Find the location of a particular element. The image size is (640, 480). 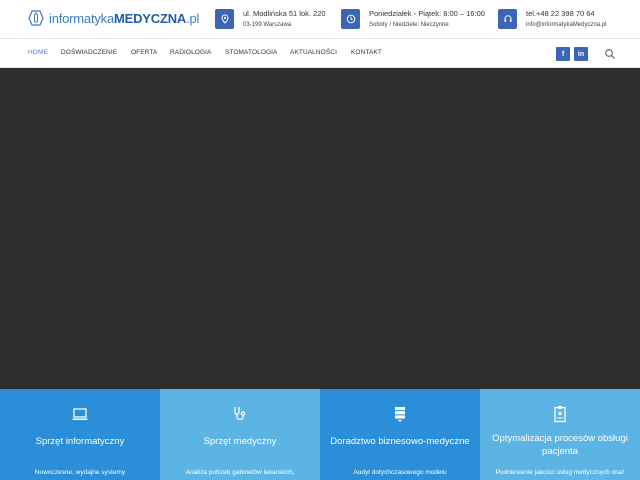

hours-line2: Soboty / Niedziele: Nieczynne is located at coordinates (409, 25).